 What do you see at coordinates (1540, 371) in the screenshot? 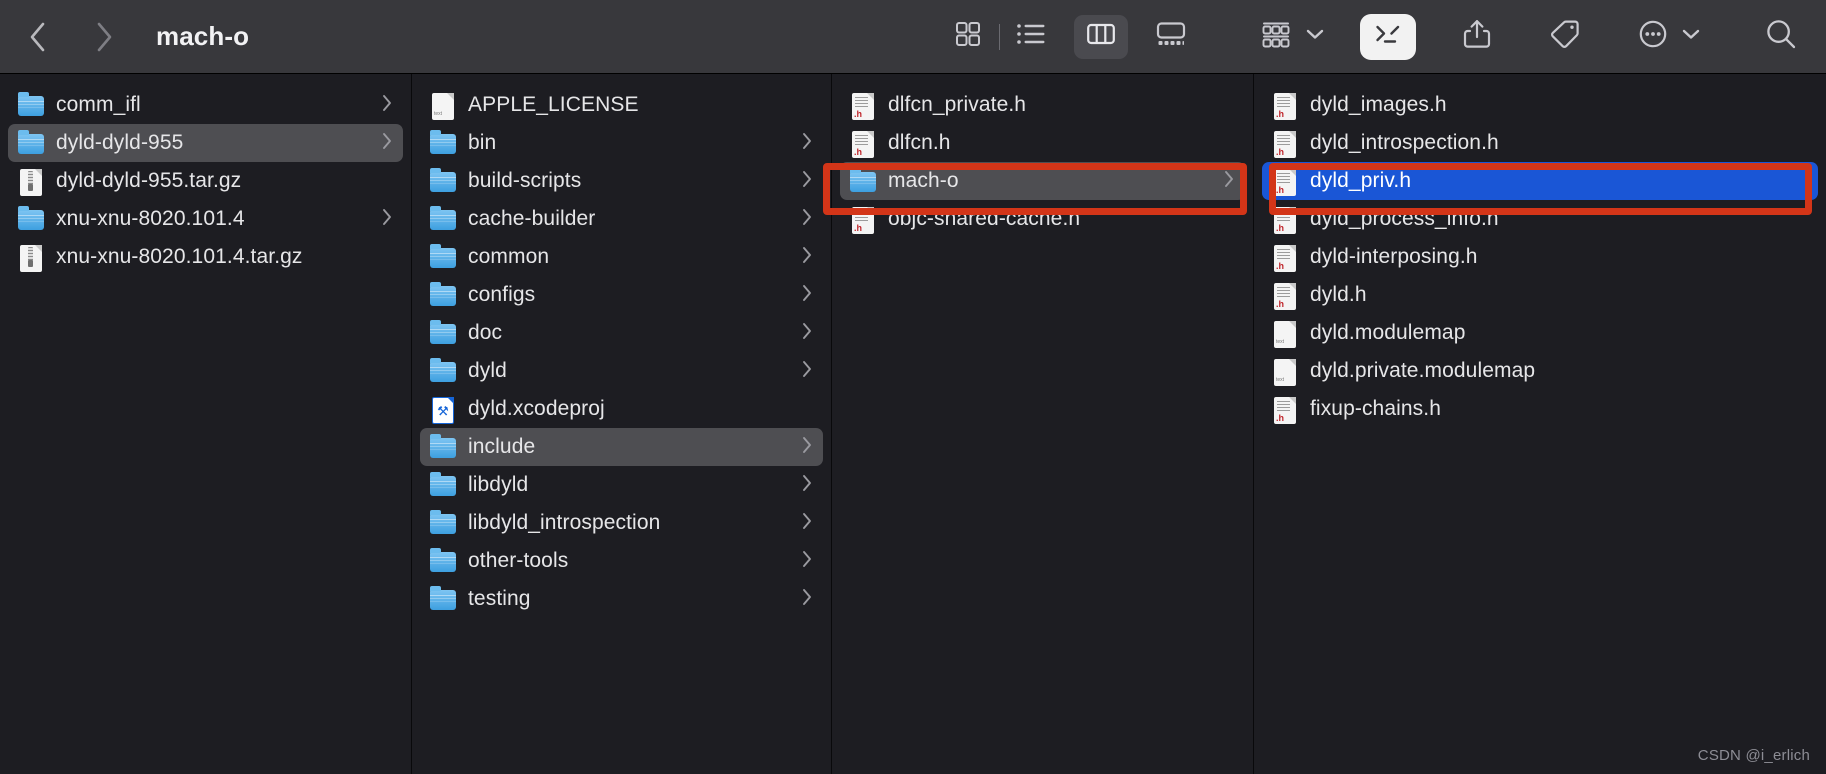
I see `file-row: text dyld.private.modulemap` at bounding box center [1540, 371].